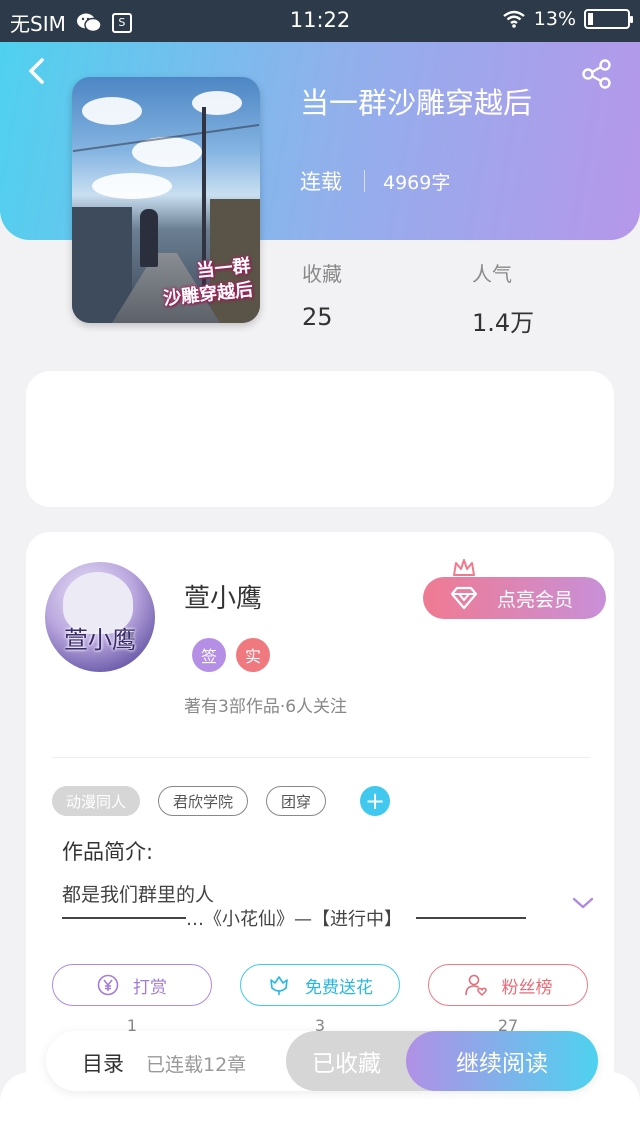 Image resolution: width=640 pixels, height=1138 pixels. What do you see at coordinates (590, 19) in the screenshot?
I see `battery-fill` at bounding box center [590, 19].